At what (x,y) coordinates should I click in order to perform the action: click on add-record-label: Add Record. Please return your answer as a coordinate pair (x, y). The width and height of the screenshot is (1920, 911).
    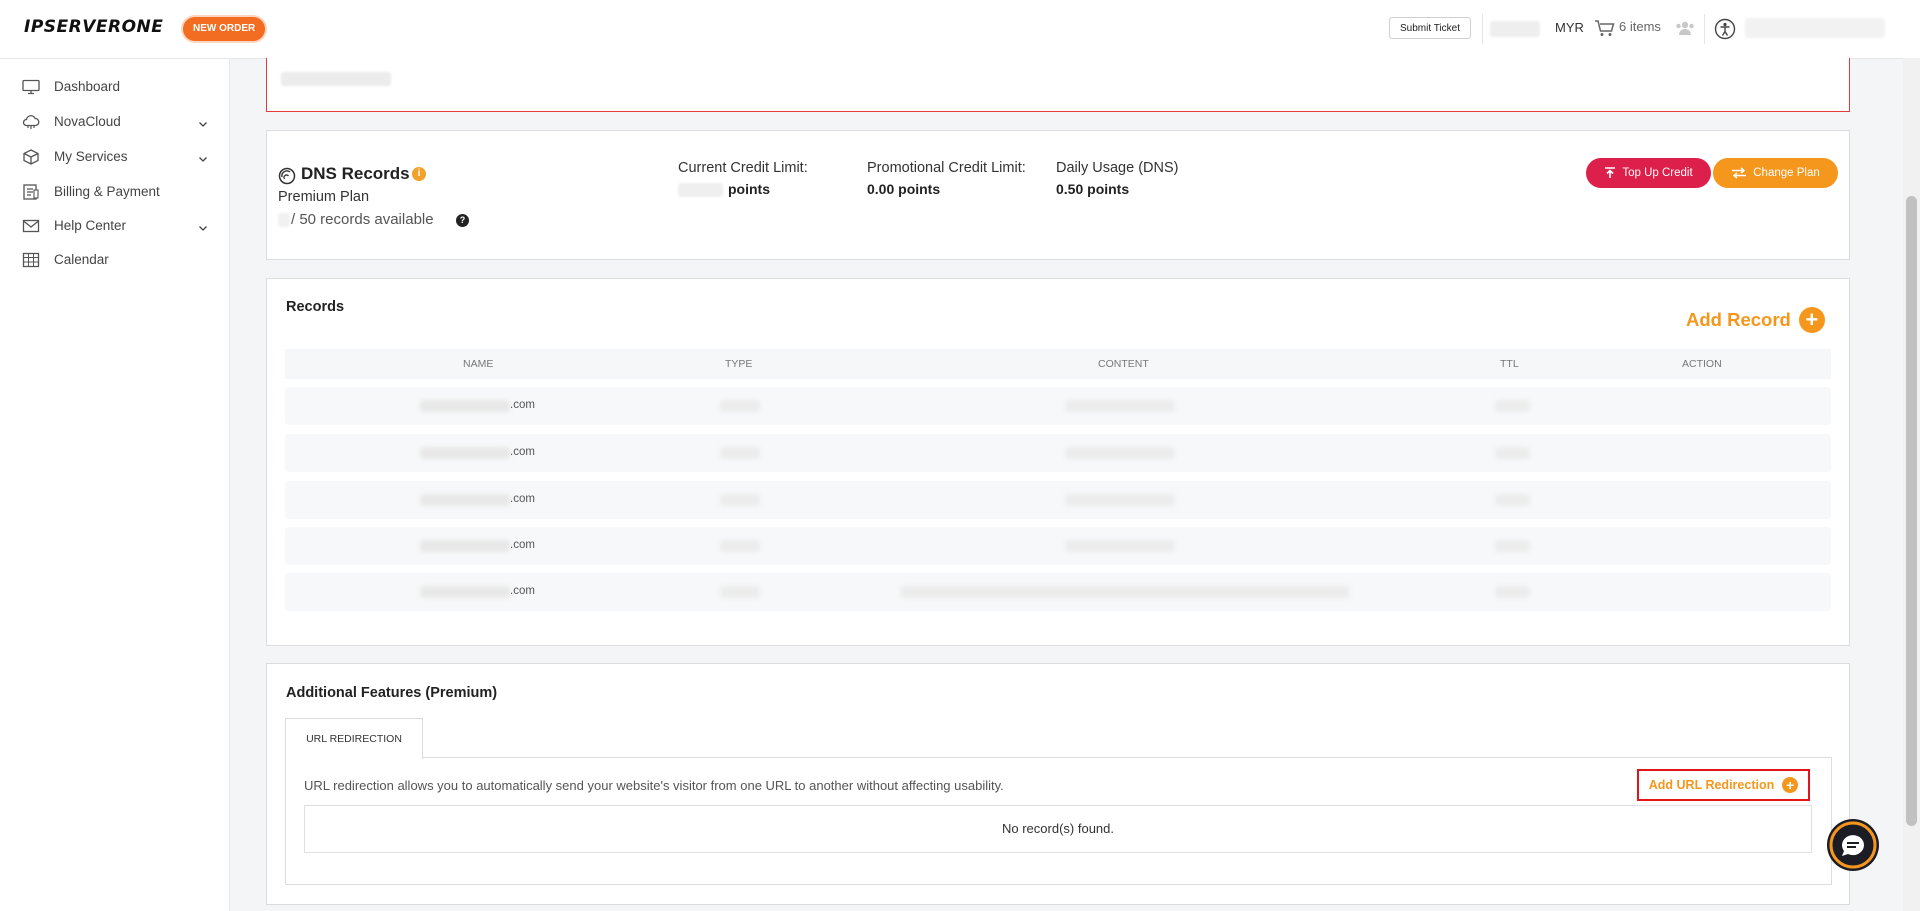
    Looking at the image, I should click on (1738, 319).